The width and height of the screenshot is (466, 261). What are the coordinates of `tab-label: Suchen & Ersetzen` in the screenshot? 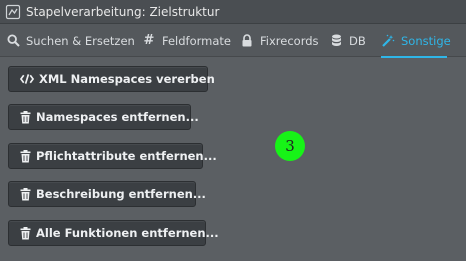 It's located at (80, 40).